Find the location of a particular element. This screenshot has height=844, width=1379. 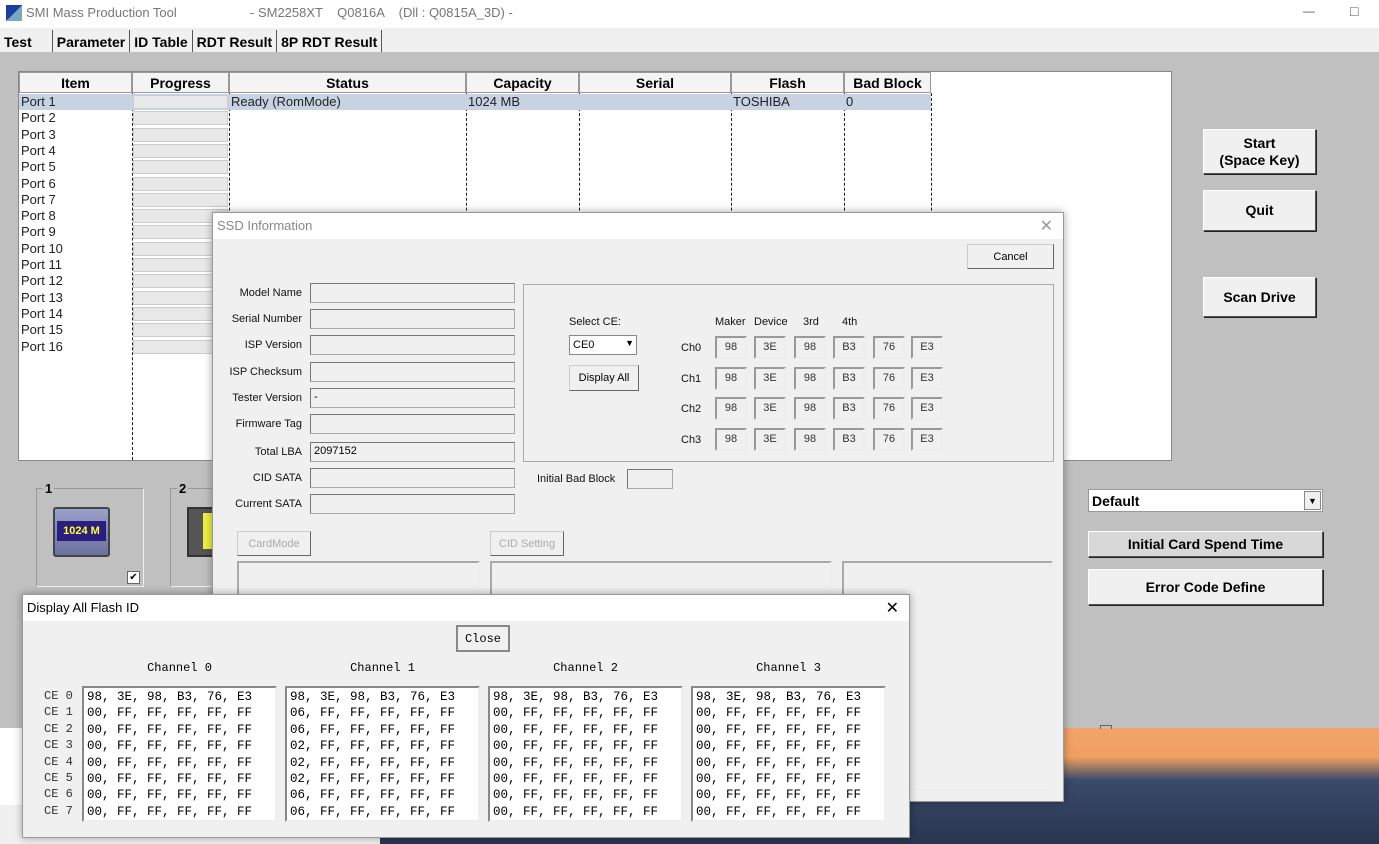

column-header: Capacity is located at coordinates (522, 82).